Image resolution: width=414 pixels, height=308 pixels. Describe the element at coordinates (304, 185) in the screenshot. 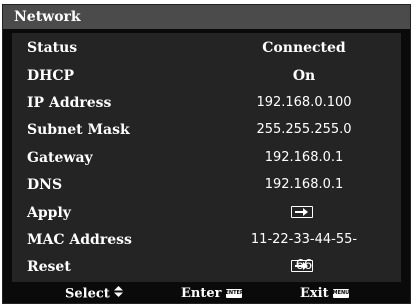

I see `dns-value: 192.168.0.1` at that location.